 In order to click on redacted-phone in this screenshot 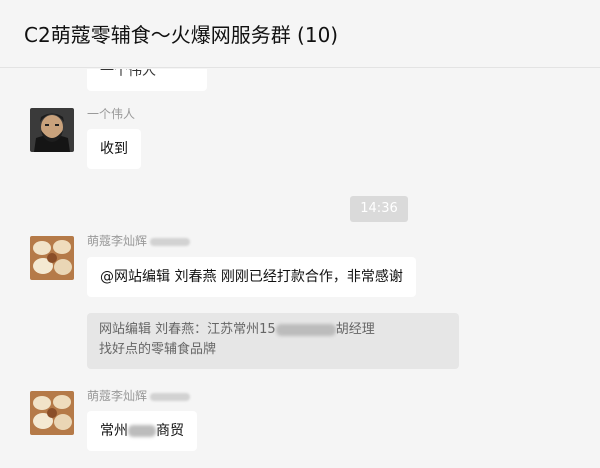, I will do `click(305, 329)`.